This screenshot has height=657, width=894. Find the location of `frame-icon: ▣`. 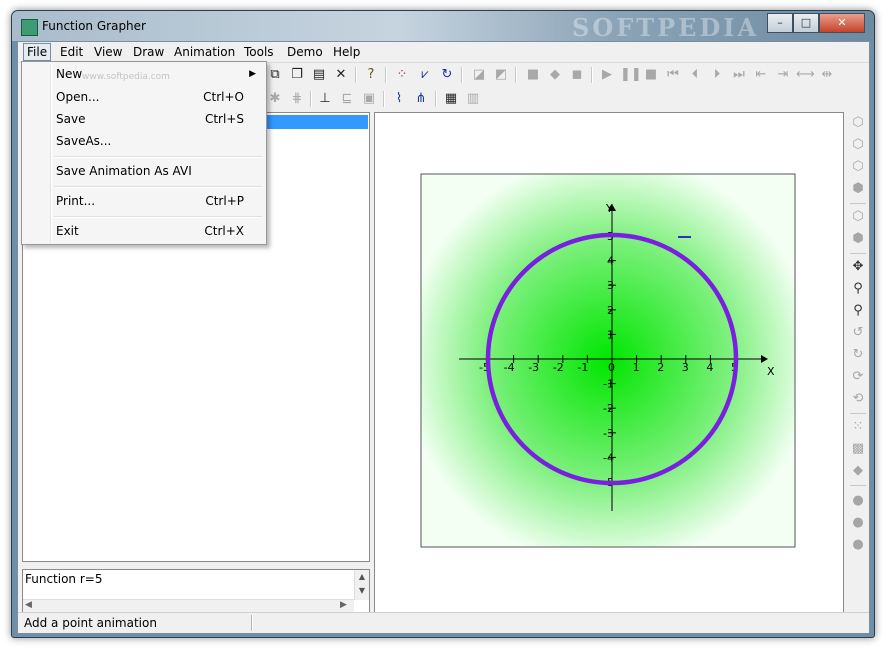

frame-icon: ▣ is located at coordinates (369, 99).